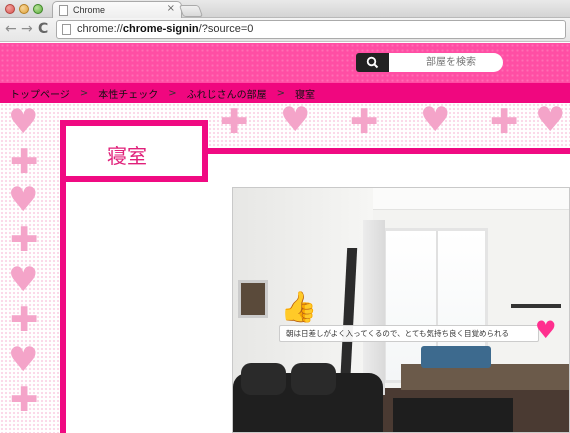 The width and height of the screenshot is (570, 433). Describe the element at coordinates (10, 9) in the screenshot. I see `close-window-button` at that location.